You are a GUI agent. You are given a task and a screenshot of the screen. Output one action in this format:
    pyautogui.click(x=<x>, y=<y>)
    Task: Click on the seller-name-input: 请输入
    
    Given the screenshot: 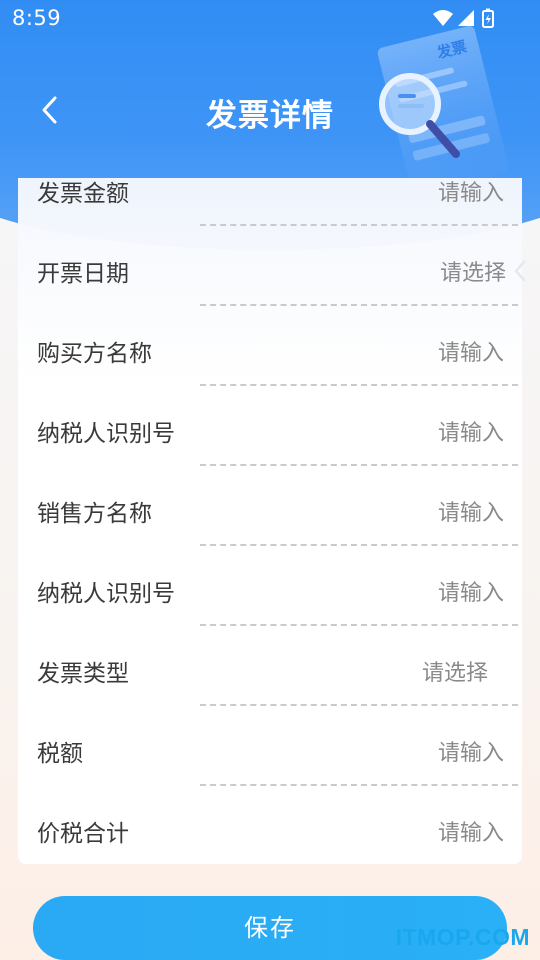 What is the action you would take?
    pyautogui.click(x=471, y=514)
    